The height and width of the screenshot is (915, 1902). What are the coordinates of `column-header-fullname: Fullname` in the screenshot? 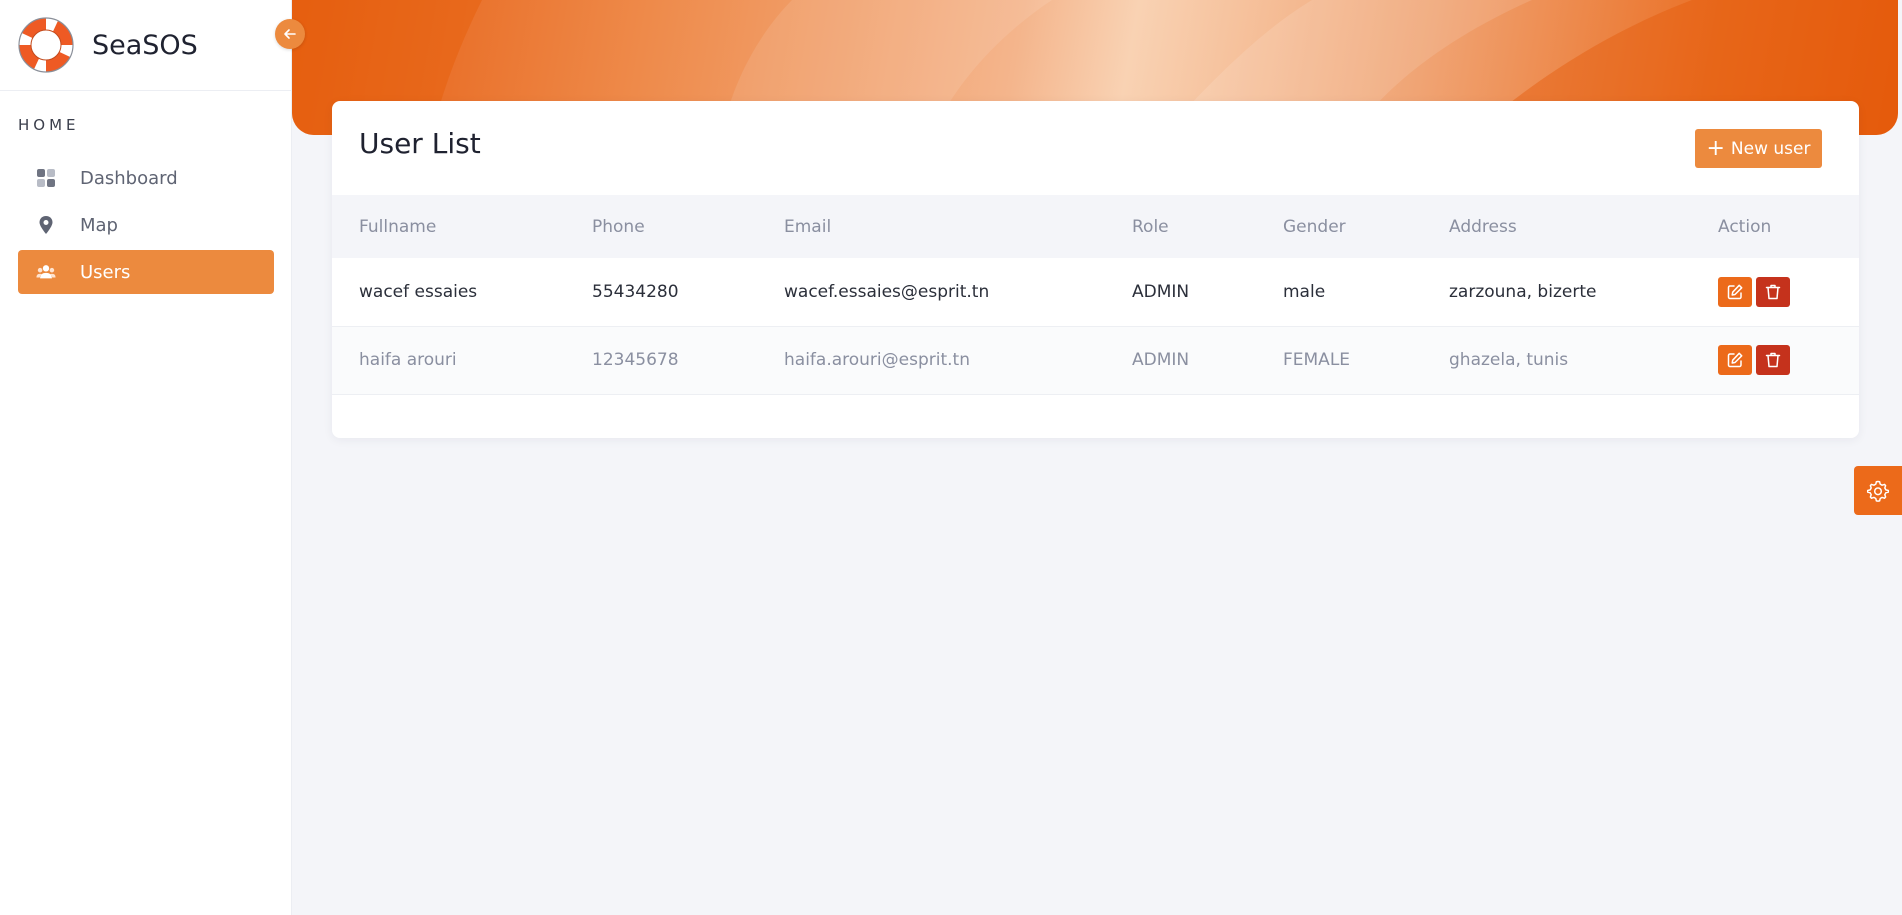 It's located at (398, 226).